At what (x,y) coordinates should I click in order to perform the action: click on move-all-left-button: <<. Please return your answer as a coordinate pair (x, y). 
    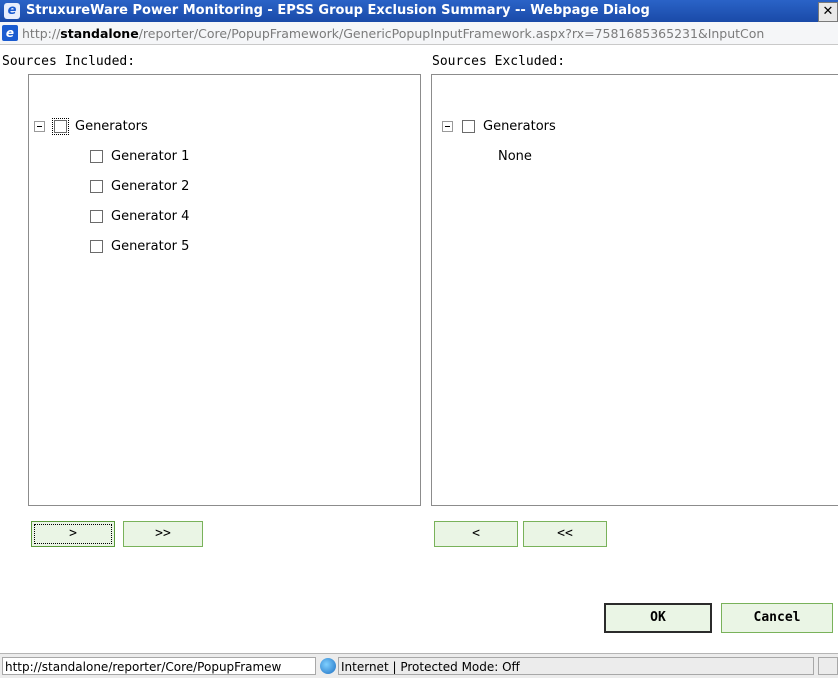
    Looking at the image, I should click on (565, 534).